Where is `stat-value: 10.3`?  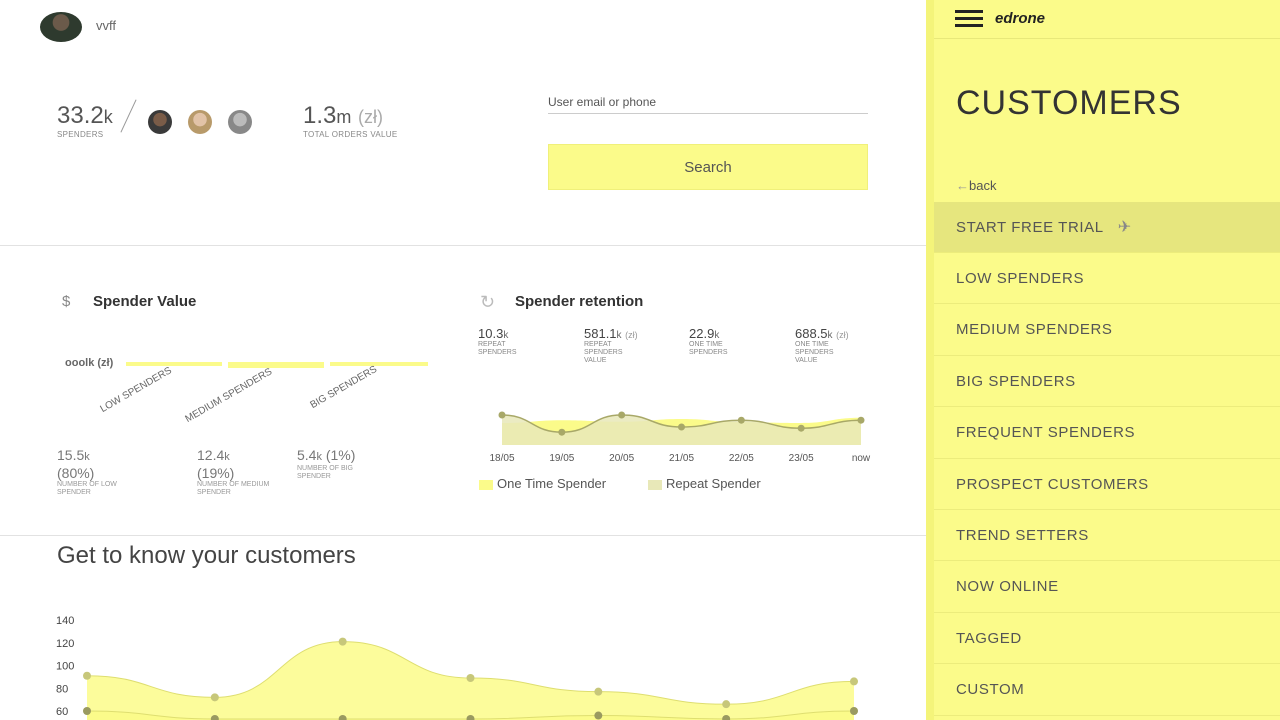 stat-value: 10.3 is located at coordinates (491, 333).